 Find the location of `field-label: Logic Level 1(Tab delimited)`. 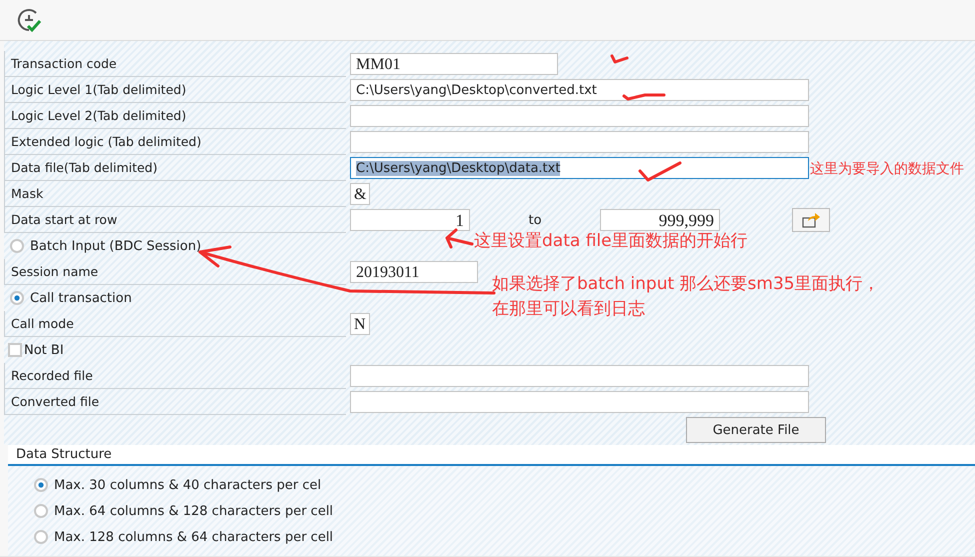

field-label: Logic Level 1(Tab delimited) is located at coordinates (175, 90).